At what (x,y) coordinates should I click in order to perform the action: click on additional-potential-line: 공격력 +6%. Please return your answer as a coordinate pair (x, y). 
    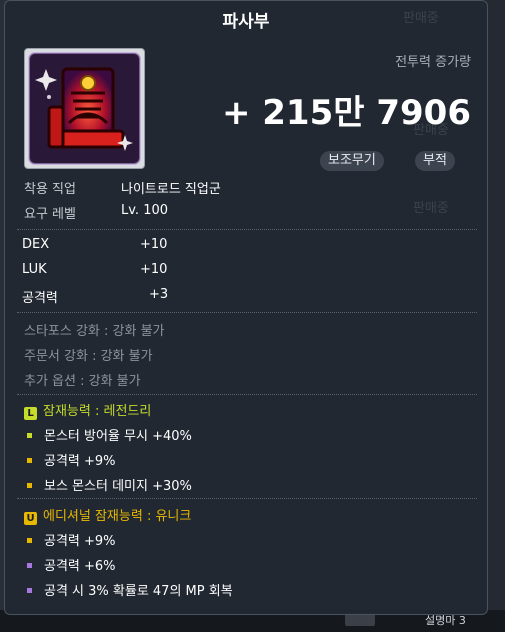
    Looking at the image, I should click on (71, 564).